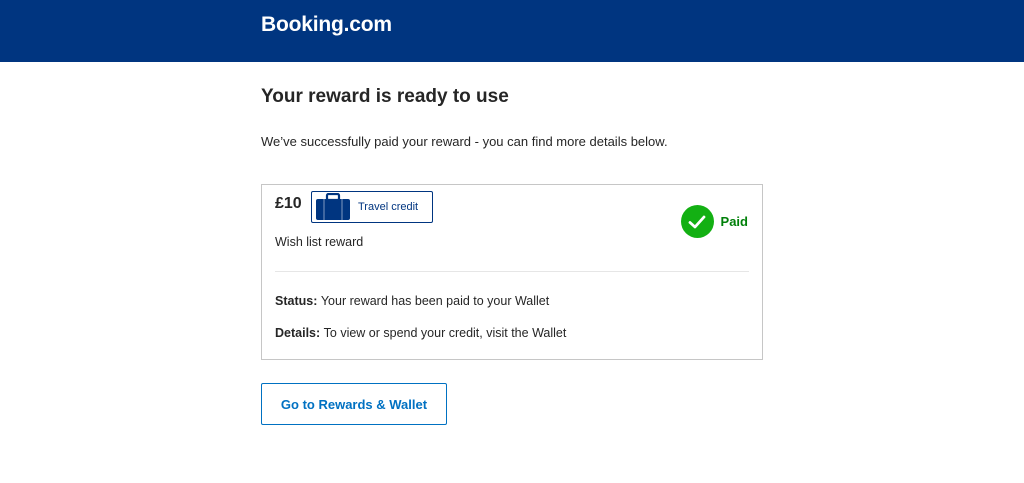  I want to click on page-title: Your reward is ready to use, so click(385, 96).